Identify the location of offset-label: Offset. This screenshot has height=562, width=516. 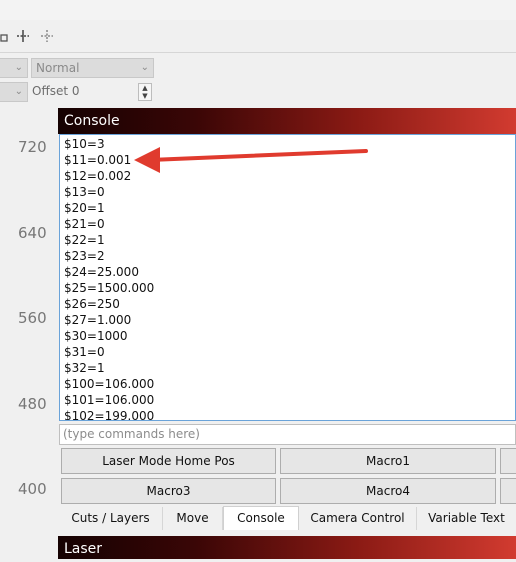
(50, 91).